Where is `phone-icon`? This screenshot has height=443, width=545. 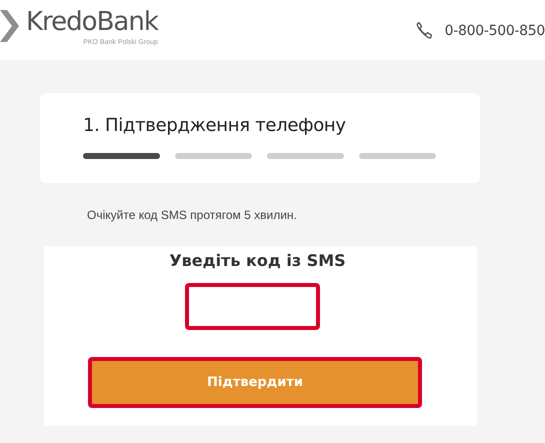
phone-icon is located at coordinates (424, 31).